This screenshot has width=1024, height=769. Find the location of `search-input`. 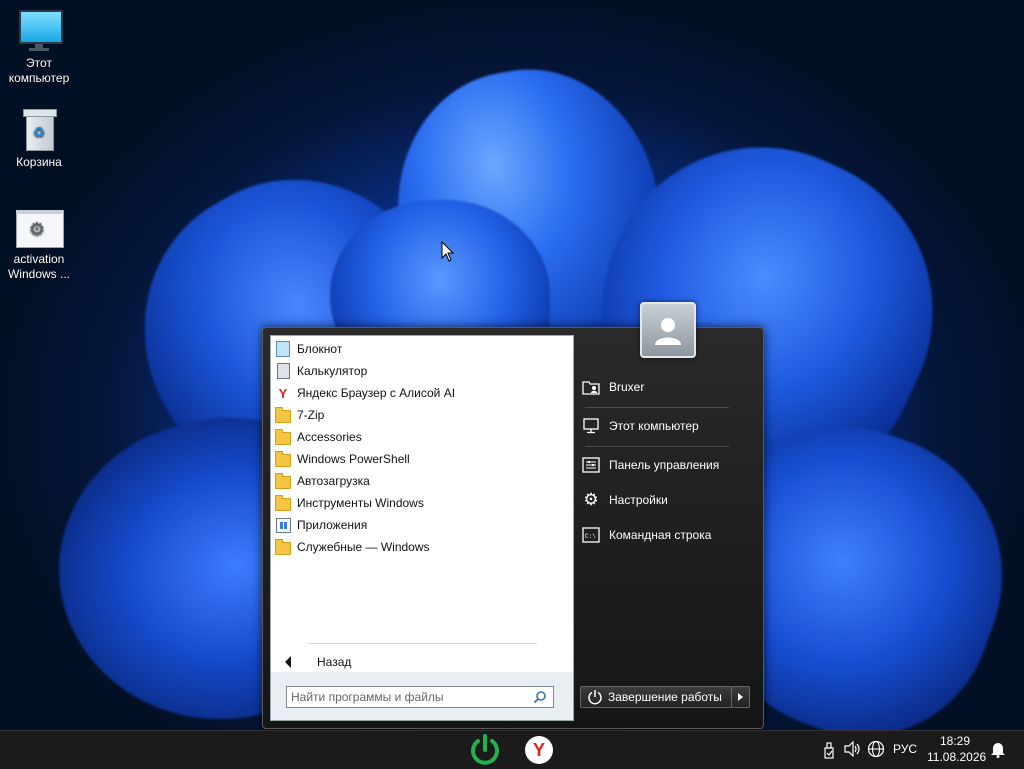

search-input is located at coordinates (410, 697).